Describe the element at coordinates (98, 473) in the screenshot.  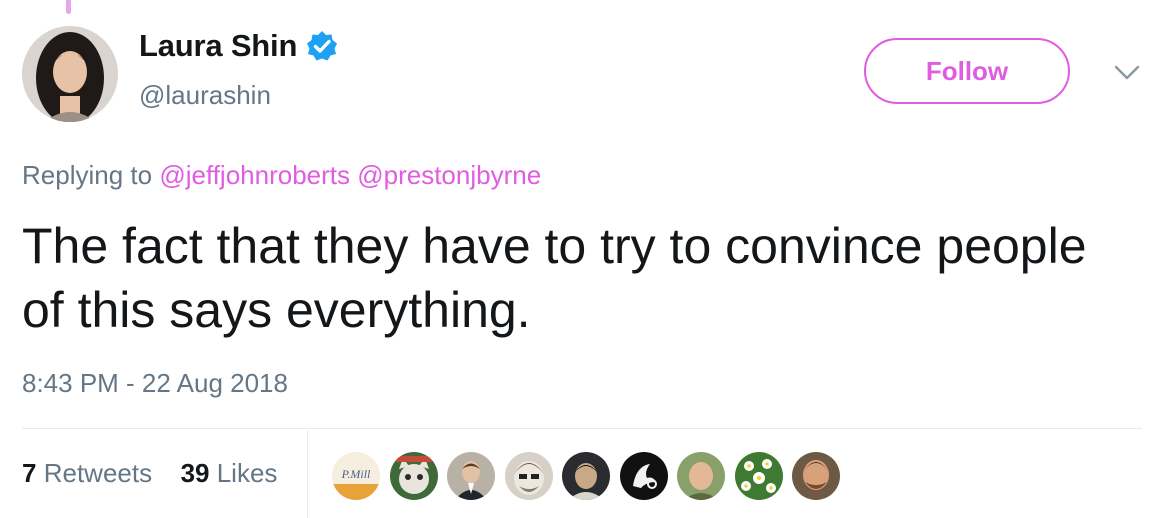
I see `retweets-label: Retweets` at that location.